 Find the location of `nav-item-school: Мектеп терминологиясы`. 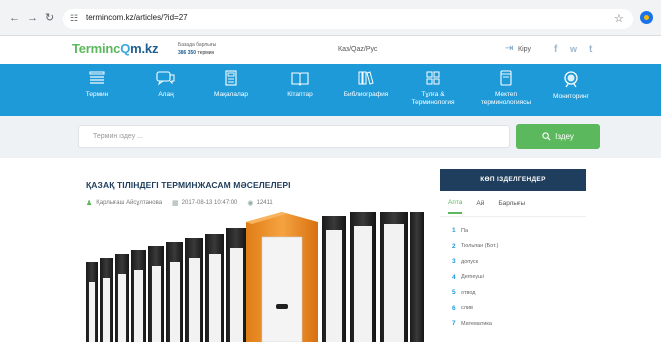

nav-item-school: Мектеп терминологиясы is located at coordinates (506, 90).